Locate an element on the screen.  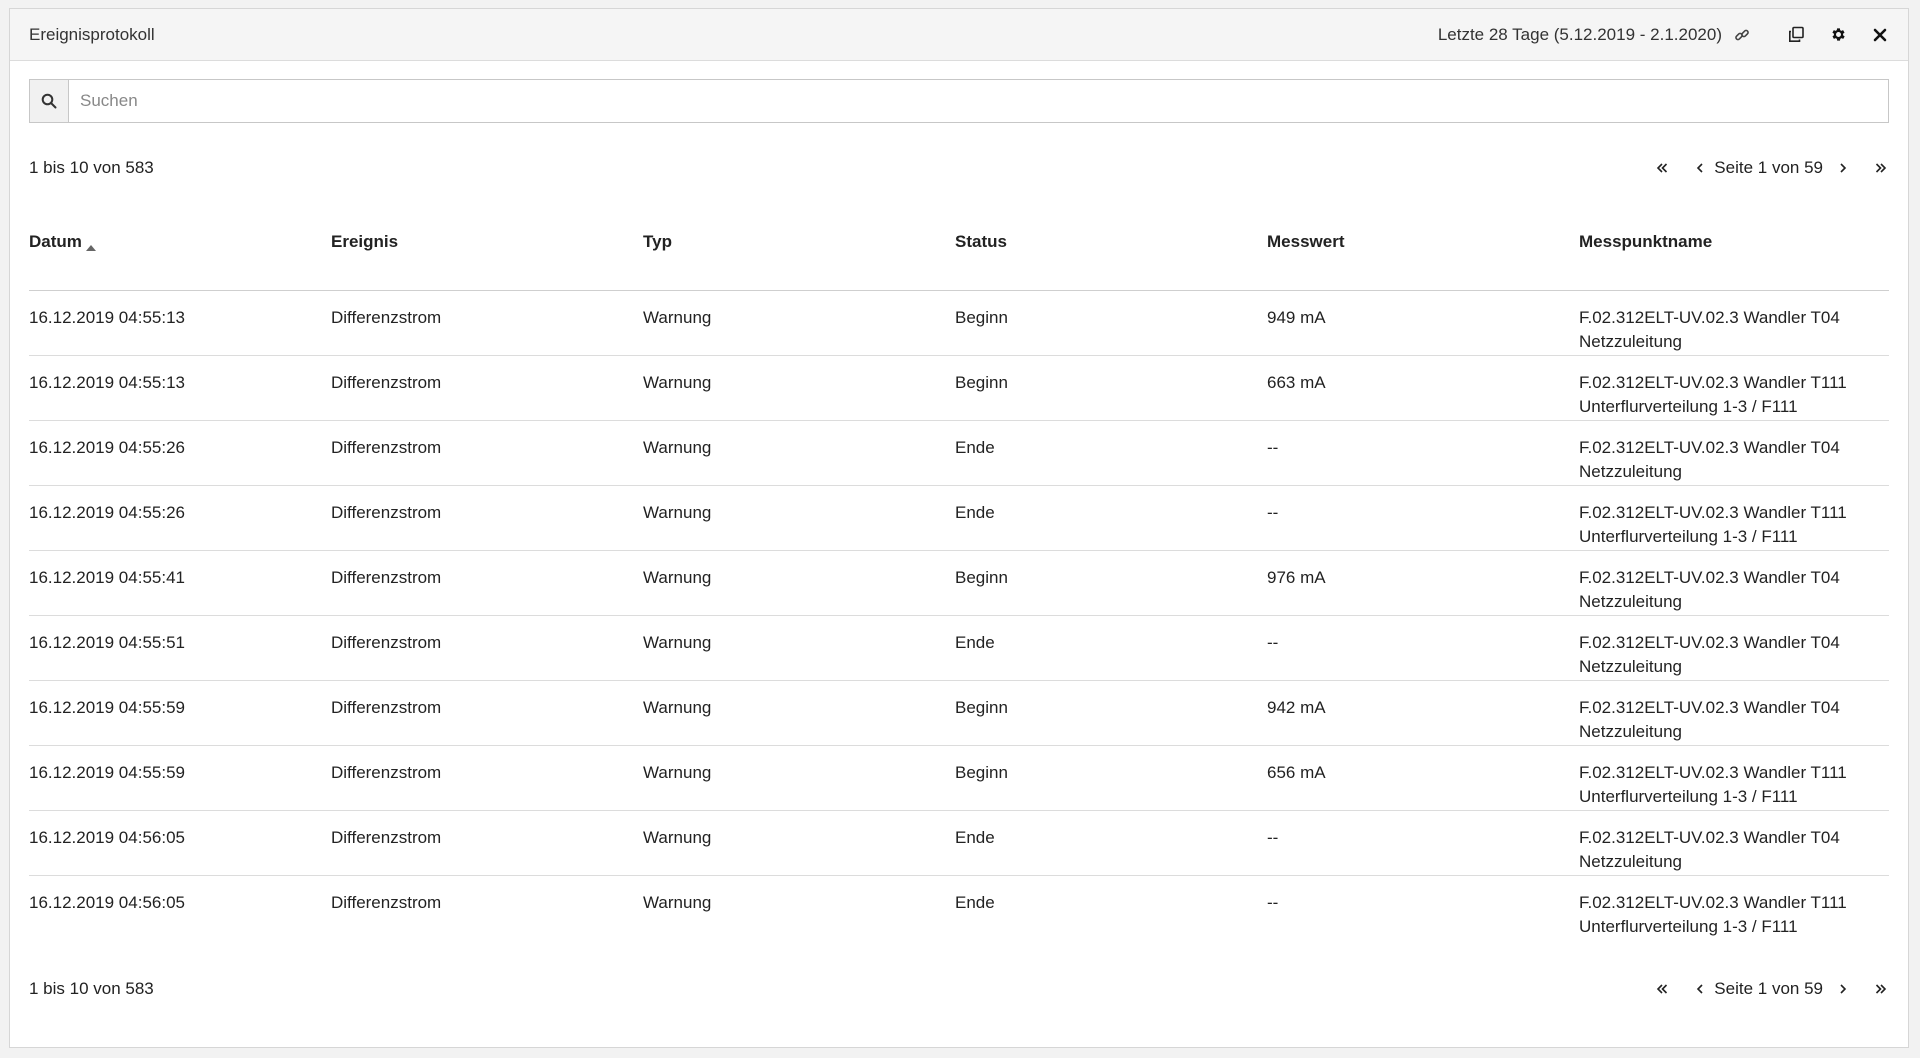
cell-messwert: 663 mA is located at coordinates (1423, 388).